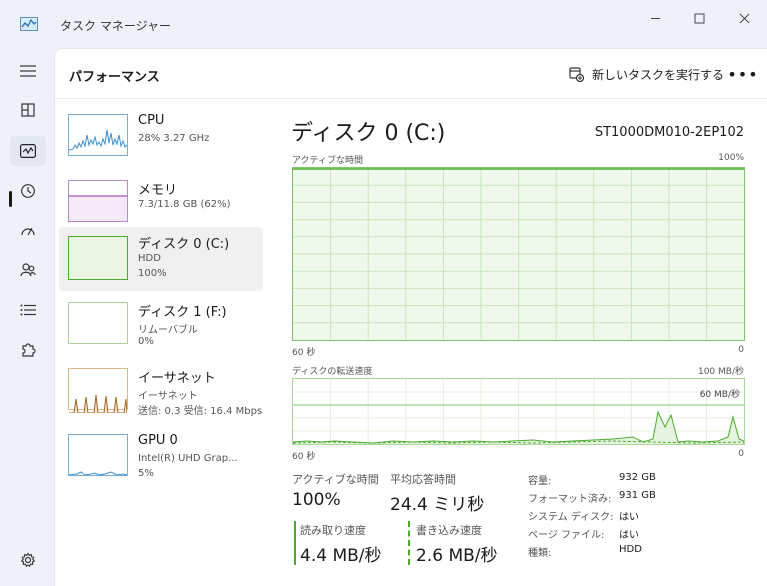 Image resolution: width=767 pixels, height=586 pixels. Describe the element at coordinates (177, 378) in the screenshot. I see `device-name: イーサネット` at that location.